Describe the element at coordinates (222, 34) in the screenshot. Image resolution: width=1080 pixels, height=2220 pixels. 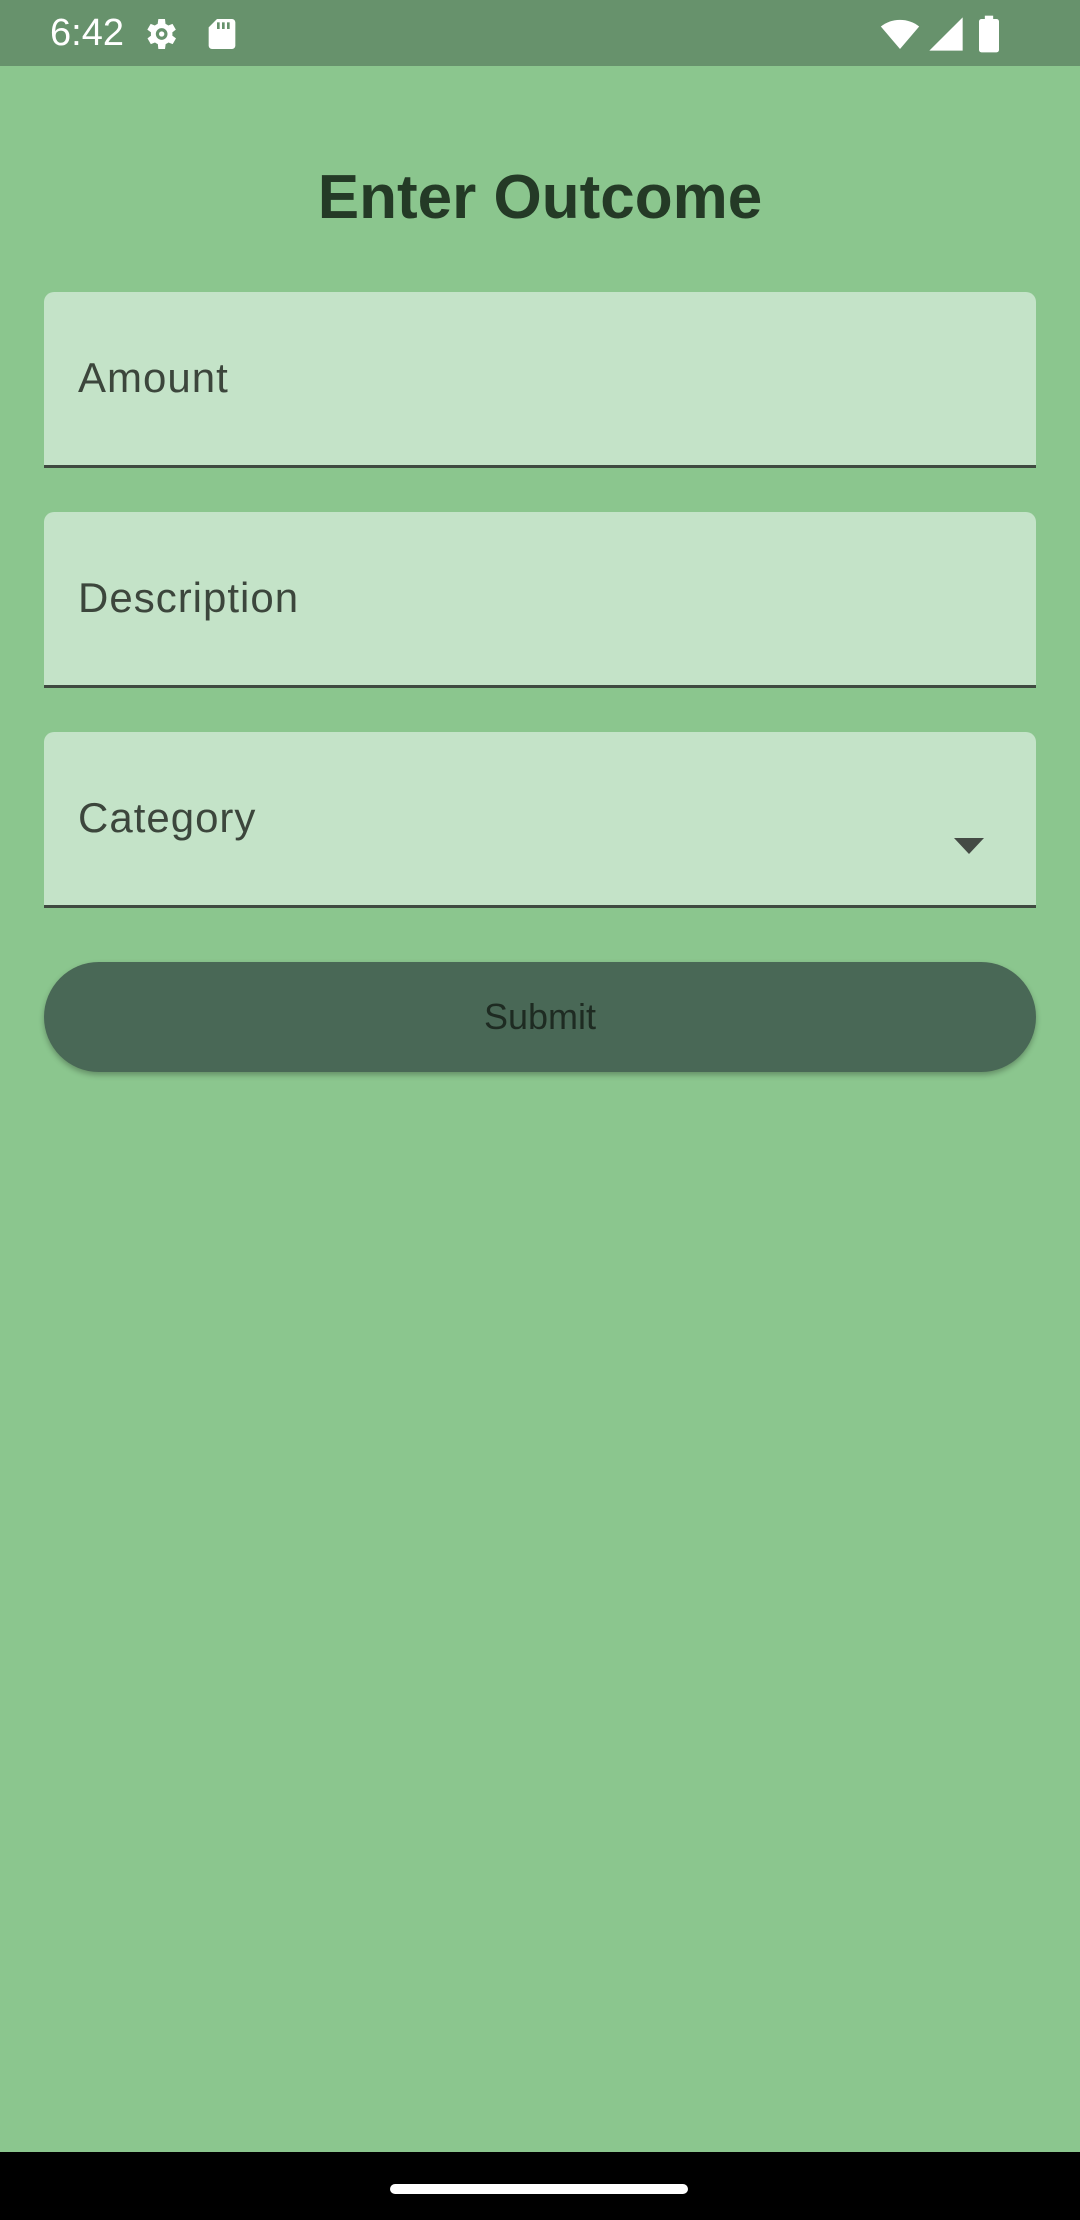
I see `sd-card-icon` at that location.